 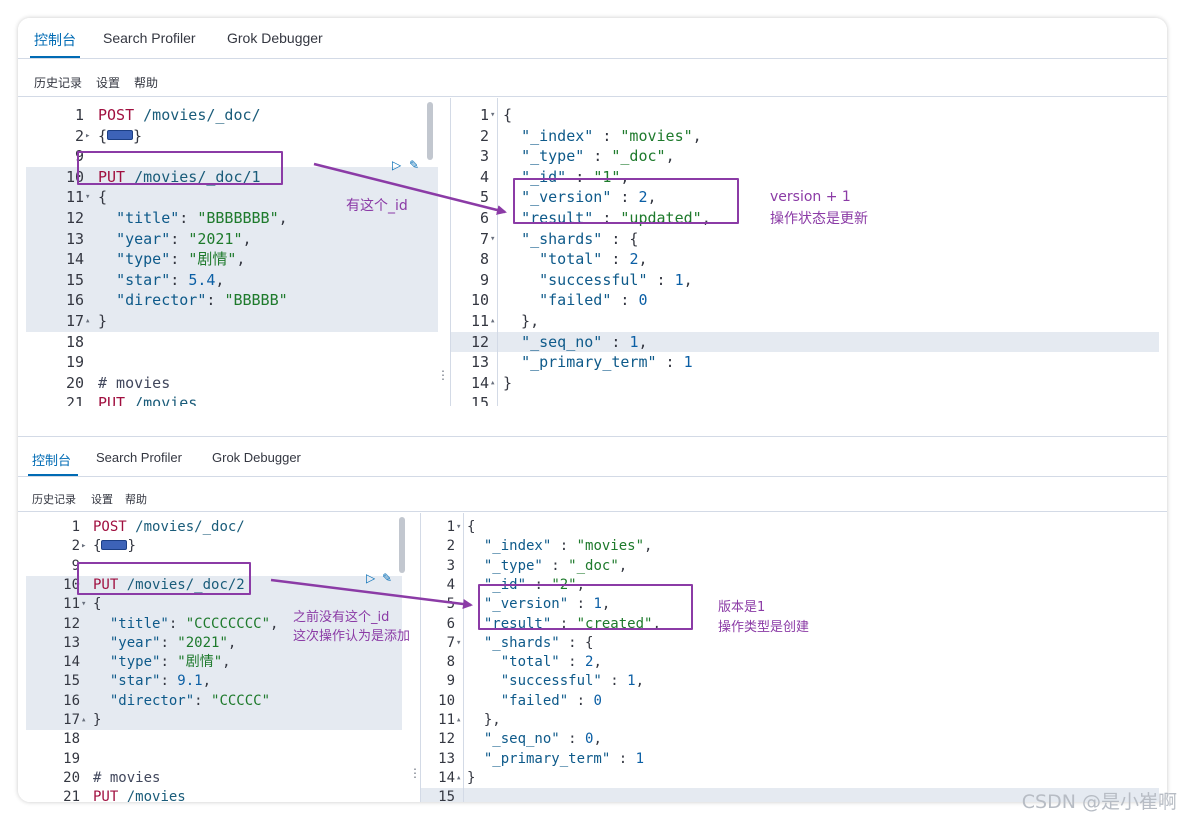 What do you see at coordinates (410, 188) in the screenshot?
I see `arrow-top` at bounding box center [410, 188].